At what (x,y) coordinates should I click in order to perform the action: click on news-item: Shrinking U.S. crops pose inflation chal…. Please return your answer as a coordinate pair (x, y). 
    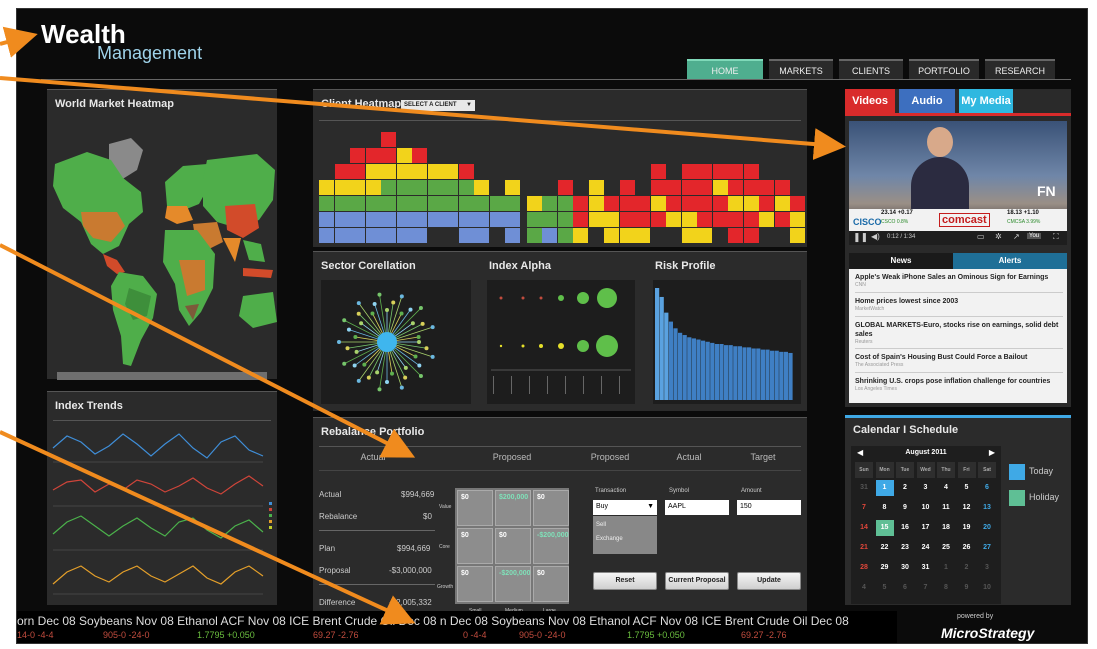
    Looking at the image, I should click on (959, 390).